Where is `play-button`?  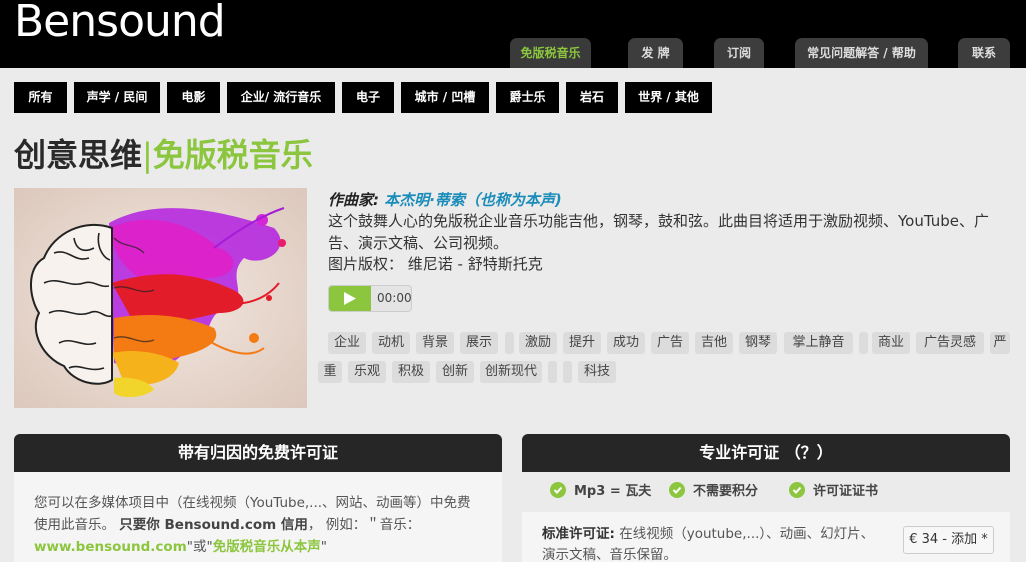 play-button is located at coordinates (350, 298).